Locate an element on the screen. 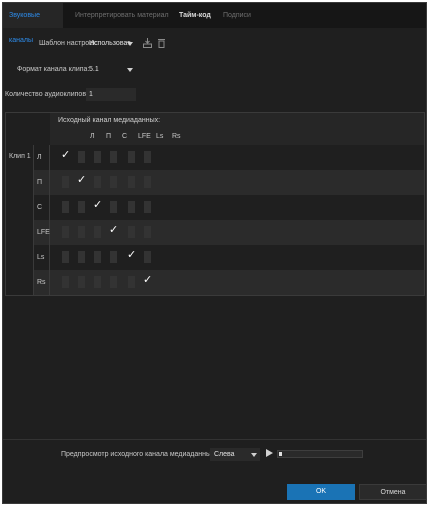 This screenshot has height=506, width=429. cancel-button: Отмена is located at coordinates (393, 492).